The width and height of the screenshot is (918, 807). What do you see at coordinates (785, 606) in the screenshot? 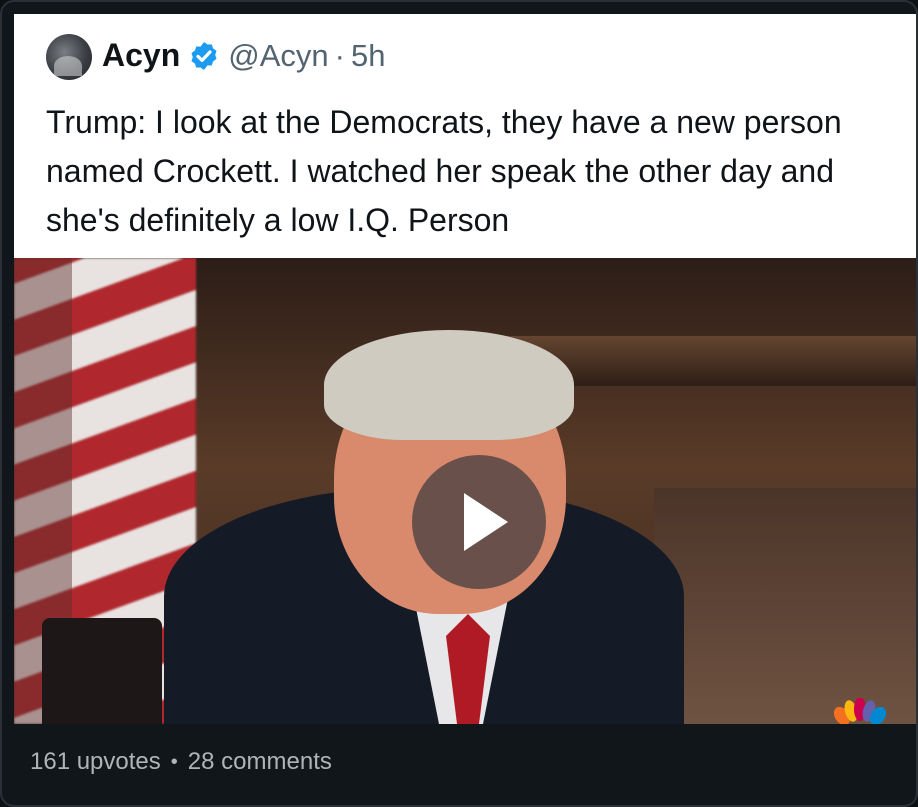
I see `video-panel` at bounding box center [785, 606].